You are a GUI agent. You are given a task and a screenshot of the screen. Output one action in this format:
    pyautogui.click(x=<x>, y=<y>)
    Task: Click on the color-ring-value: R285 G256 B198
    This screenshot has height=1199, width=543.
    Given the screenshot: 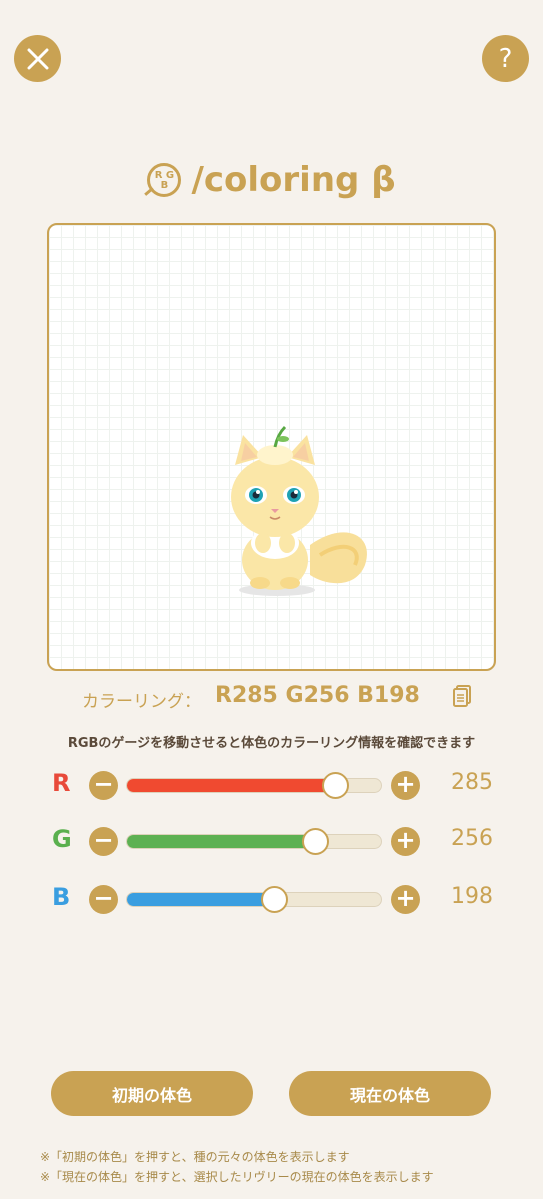 What is the action you would take?
    pyautogui.click(x=317, y=695)
    